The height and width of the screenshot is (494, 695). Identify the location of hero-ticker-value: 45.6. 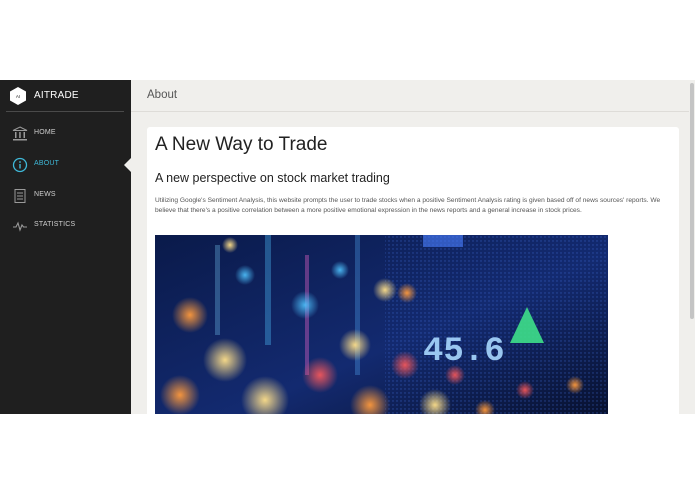
(464, 352).